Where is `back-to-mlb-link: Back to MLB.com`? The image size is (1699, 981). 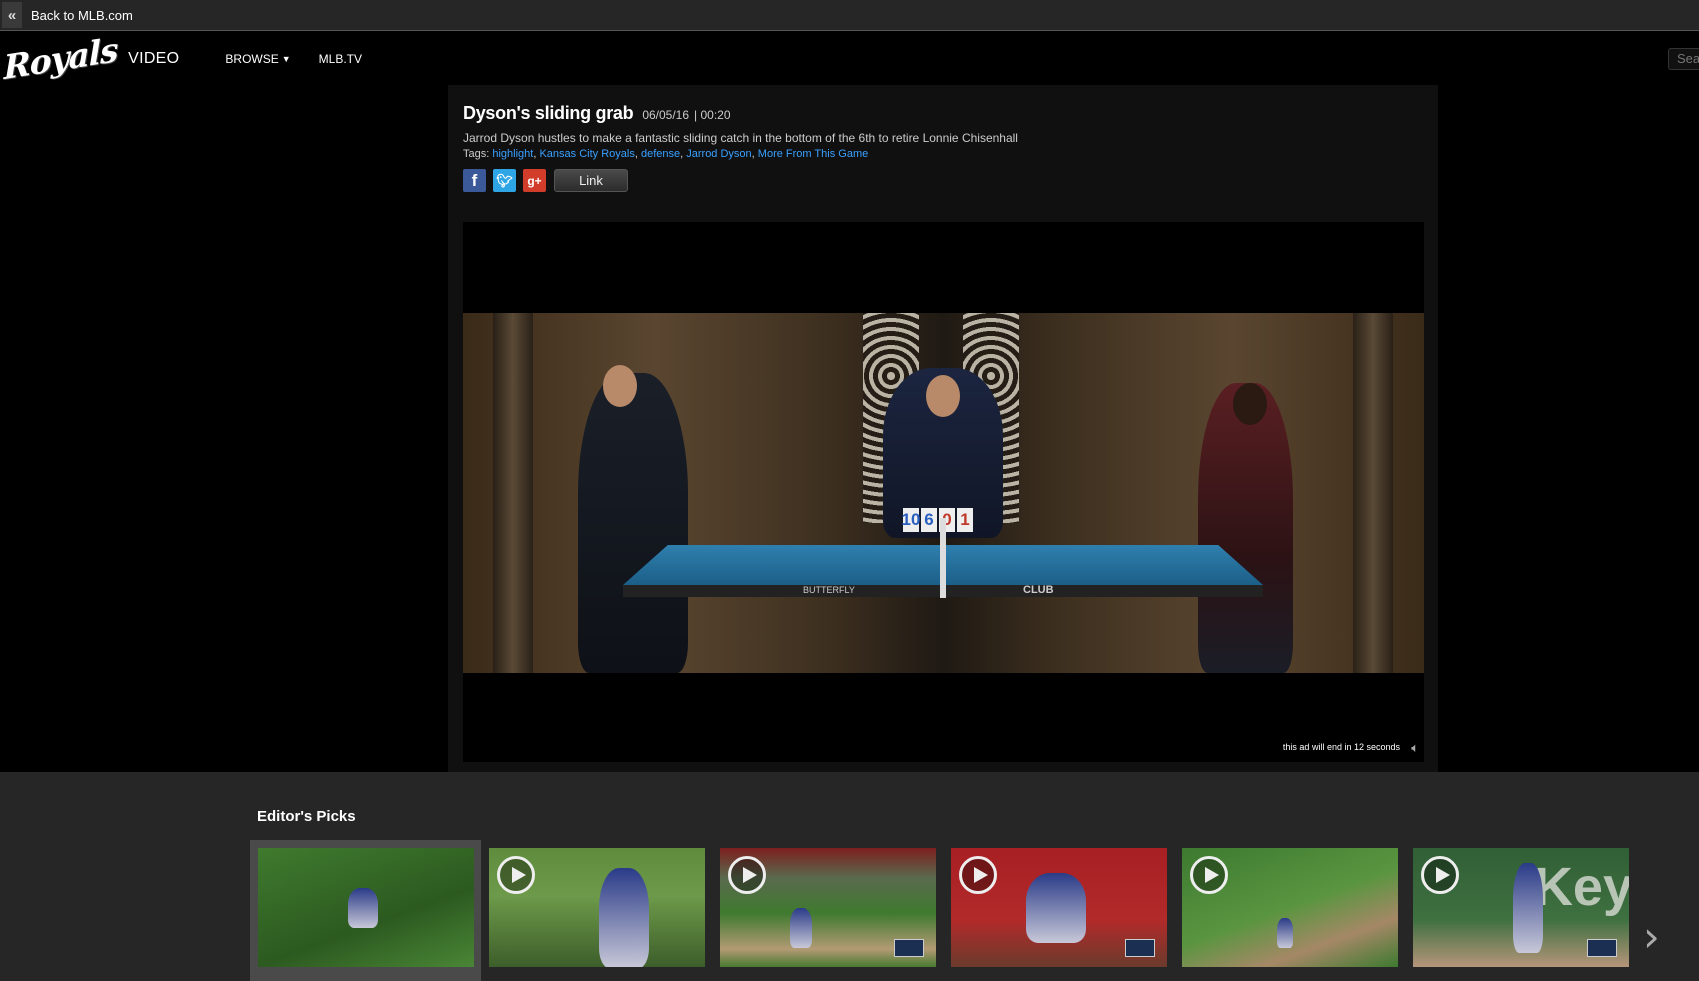
back-to-mlb-link: Back to MLB.com is located at coordinates (82, 15).